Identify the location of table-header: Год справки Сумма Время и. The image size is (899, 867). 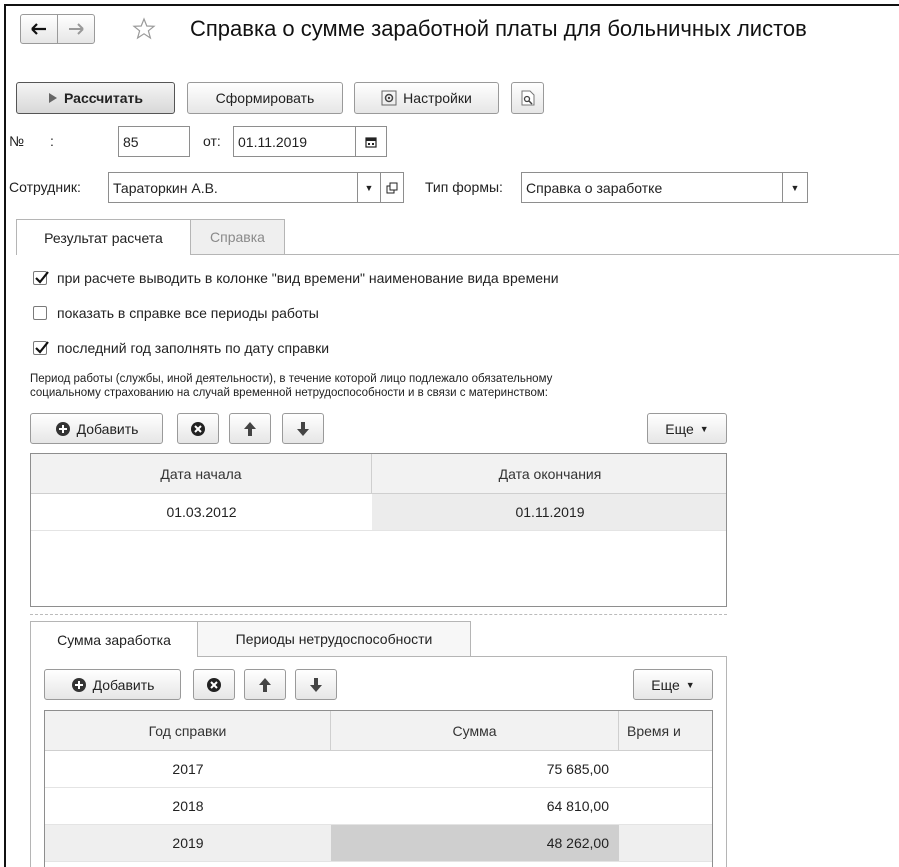
(378, 731).